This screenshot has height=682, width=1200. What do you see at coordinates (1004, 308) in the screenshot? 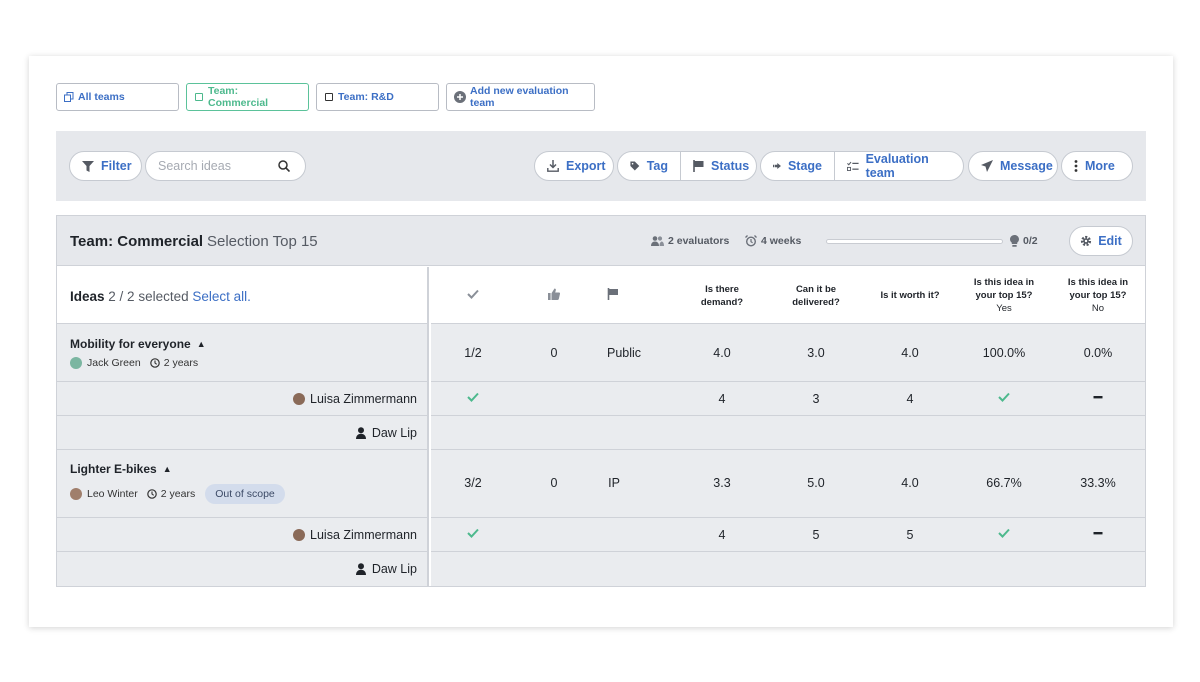
I see `column-header-top-yes-sub: Yes` at bounding box center [1004, 308].